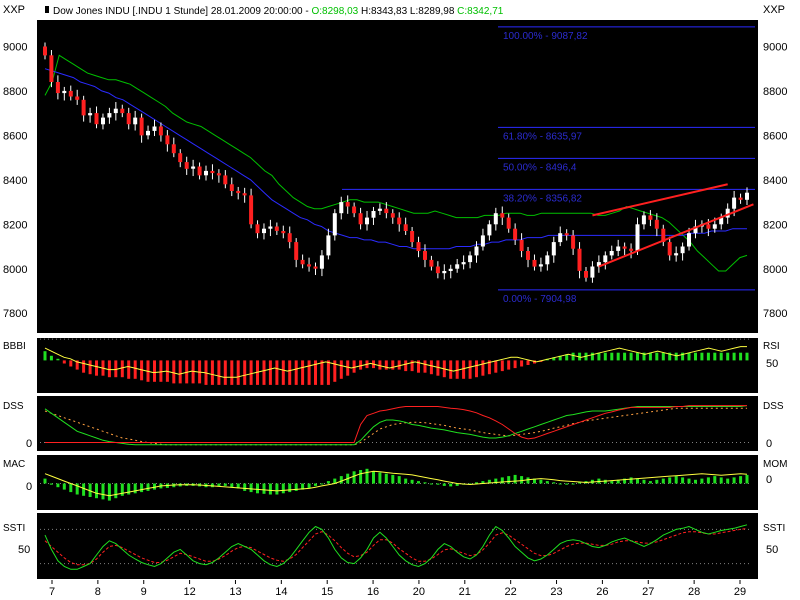 This screenshot has height=600, width=800. Describe the element at coordinates (15, 136) in the screenshot. I see `y-tick-label-left: 8600` at that location.